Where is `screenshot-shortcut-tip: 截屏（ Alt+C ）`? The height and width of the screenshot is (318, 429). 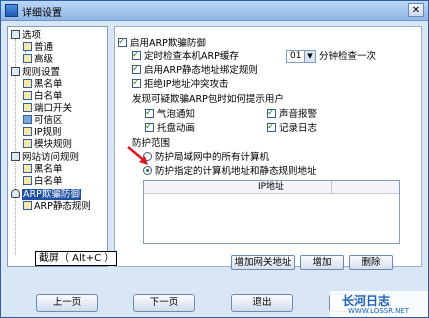
screenshot-shortcut-tip: 截屏（ Alt+C ） is located at coordinates (76, 258).